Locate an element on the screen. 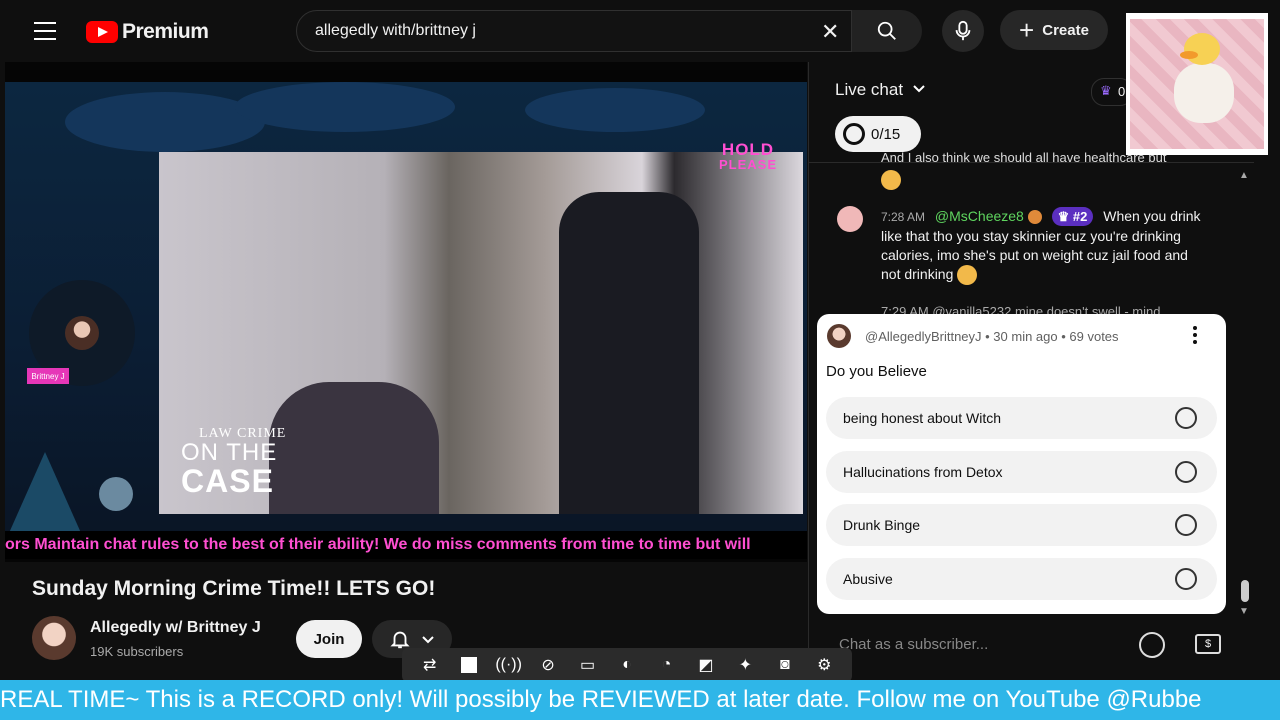 The height and width of the screenshot is (720, 1280). settings-gear-icon: ⚙ is located at coordinates (824, 665).